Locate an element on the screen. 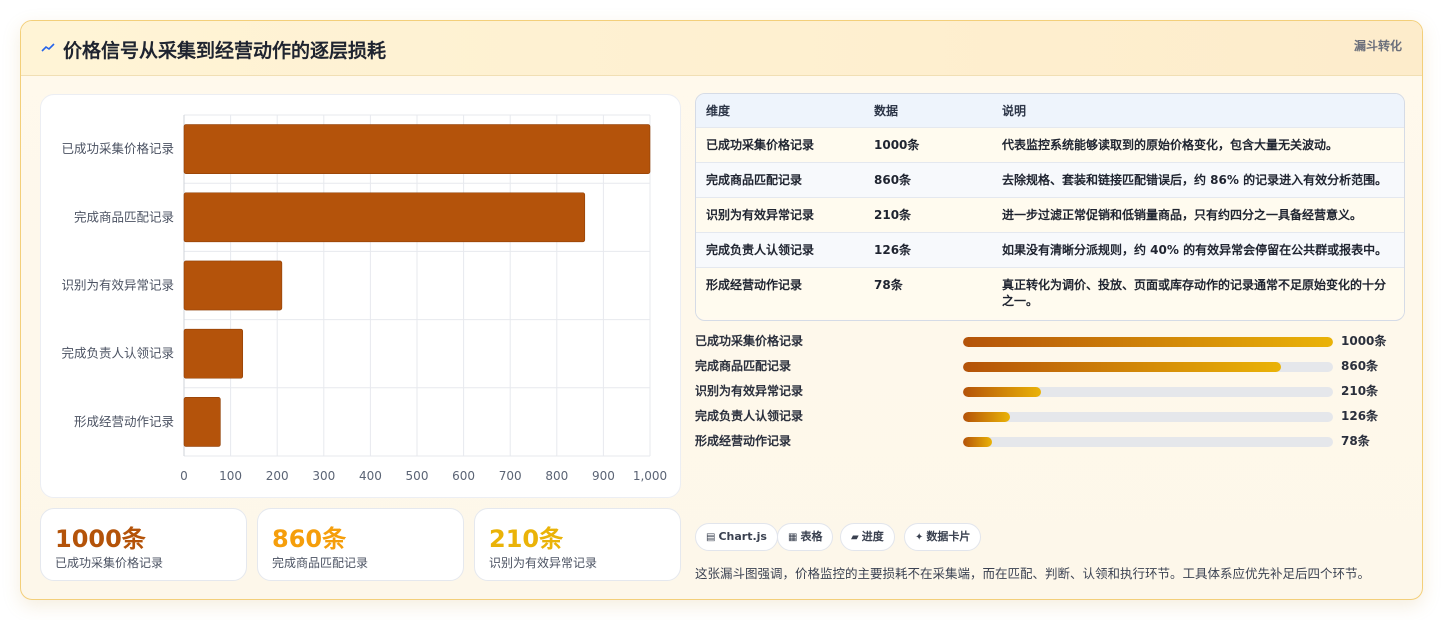 This screenshot has width=1444, height=620. table-cell-dimension: 完成负责人认领记录 is located at coordinates (760, 249).